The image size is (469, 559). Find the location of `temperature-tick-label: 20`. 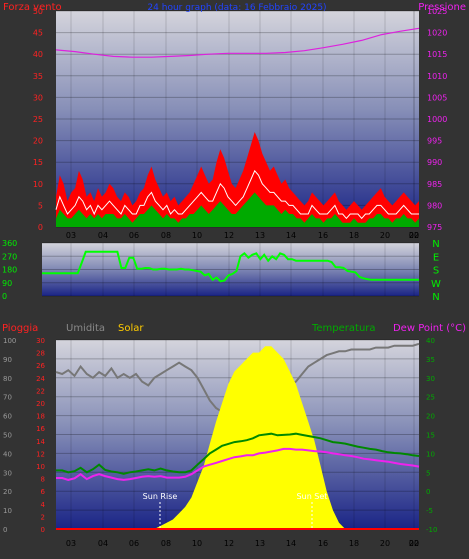

temperature-tick-label: 20 is located at coordinates (430, 417).